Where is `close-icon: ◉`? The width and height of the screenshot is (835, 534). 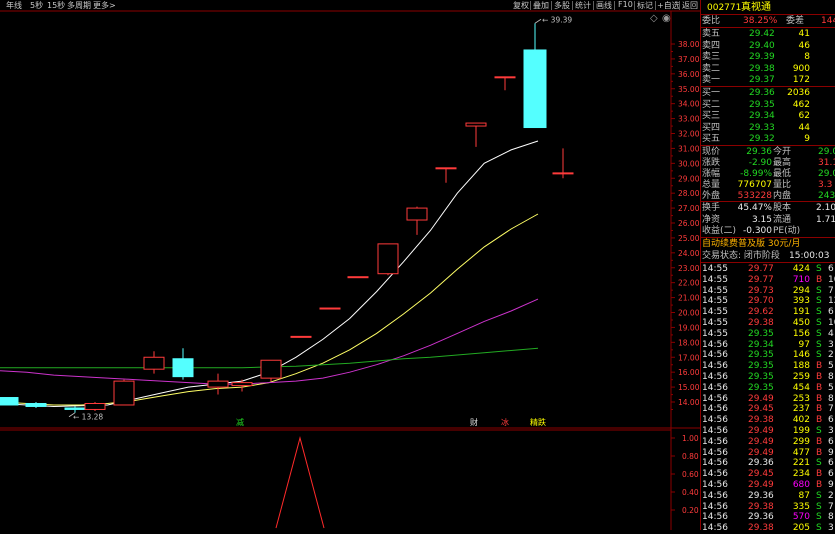
close-icon: ◉ is located at coordinates (666, 18).